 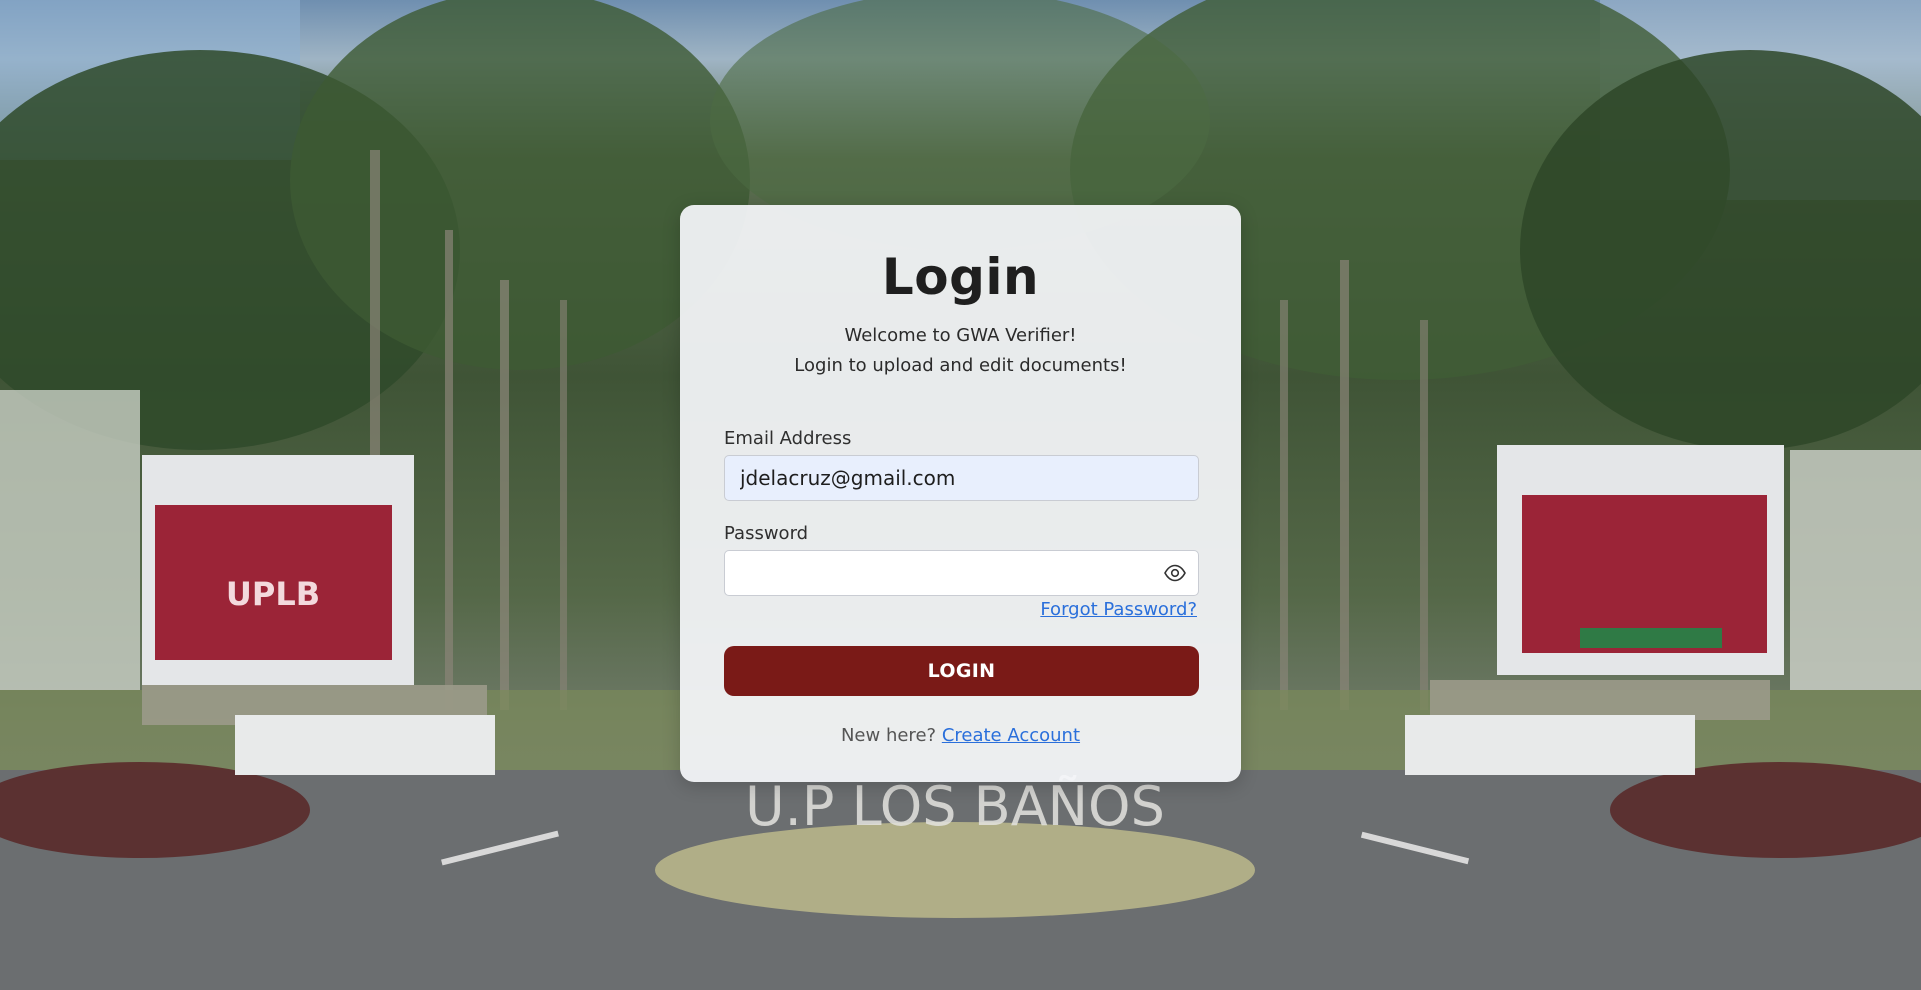 I want to click on forgot-password-link: Forgot Password?, so click(x=1118, y=609).